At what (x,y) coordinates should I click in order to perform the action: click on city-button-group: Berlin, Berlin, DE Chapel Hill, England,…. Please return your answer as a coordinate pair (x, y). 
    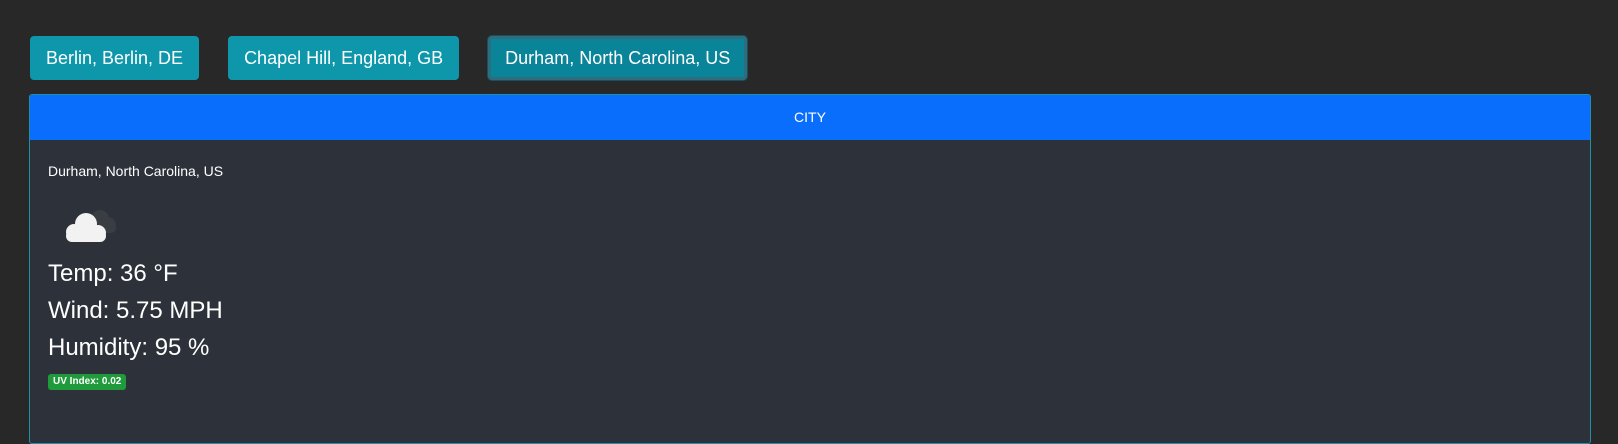
    Looking at the image, I should click on (389, 58).